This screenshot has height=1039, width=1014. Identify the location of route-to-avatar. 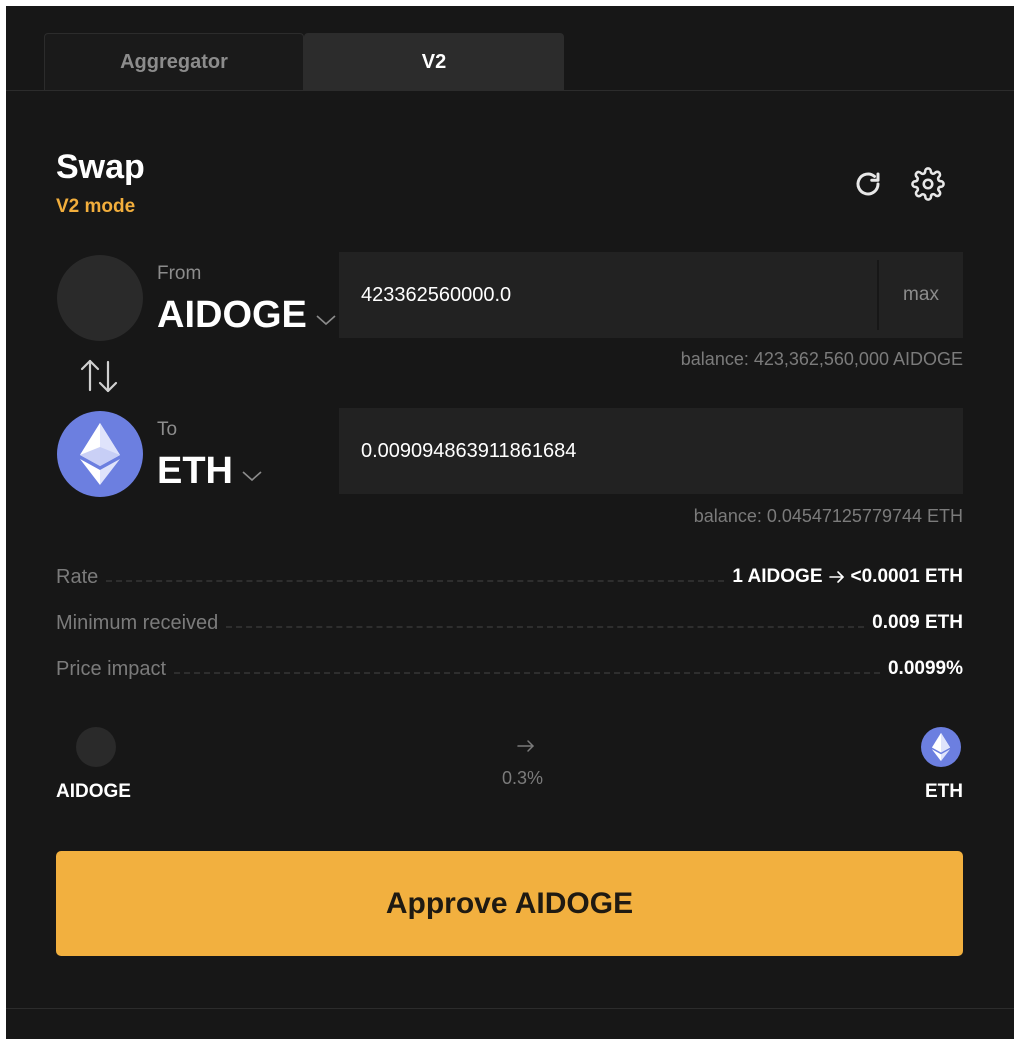
(941, 747).